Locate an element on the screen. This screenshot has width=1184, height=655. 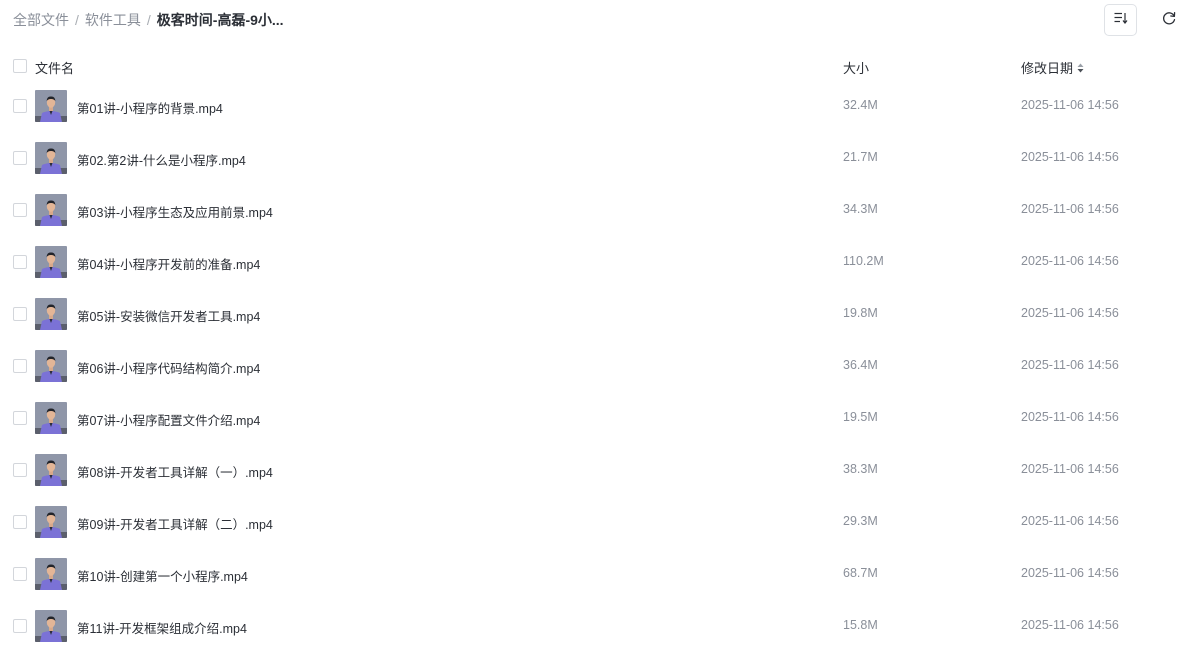
file-name: 第08讲-开发者工具详解（一）.mp4 is located at coordinates (175, 471).